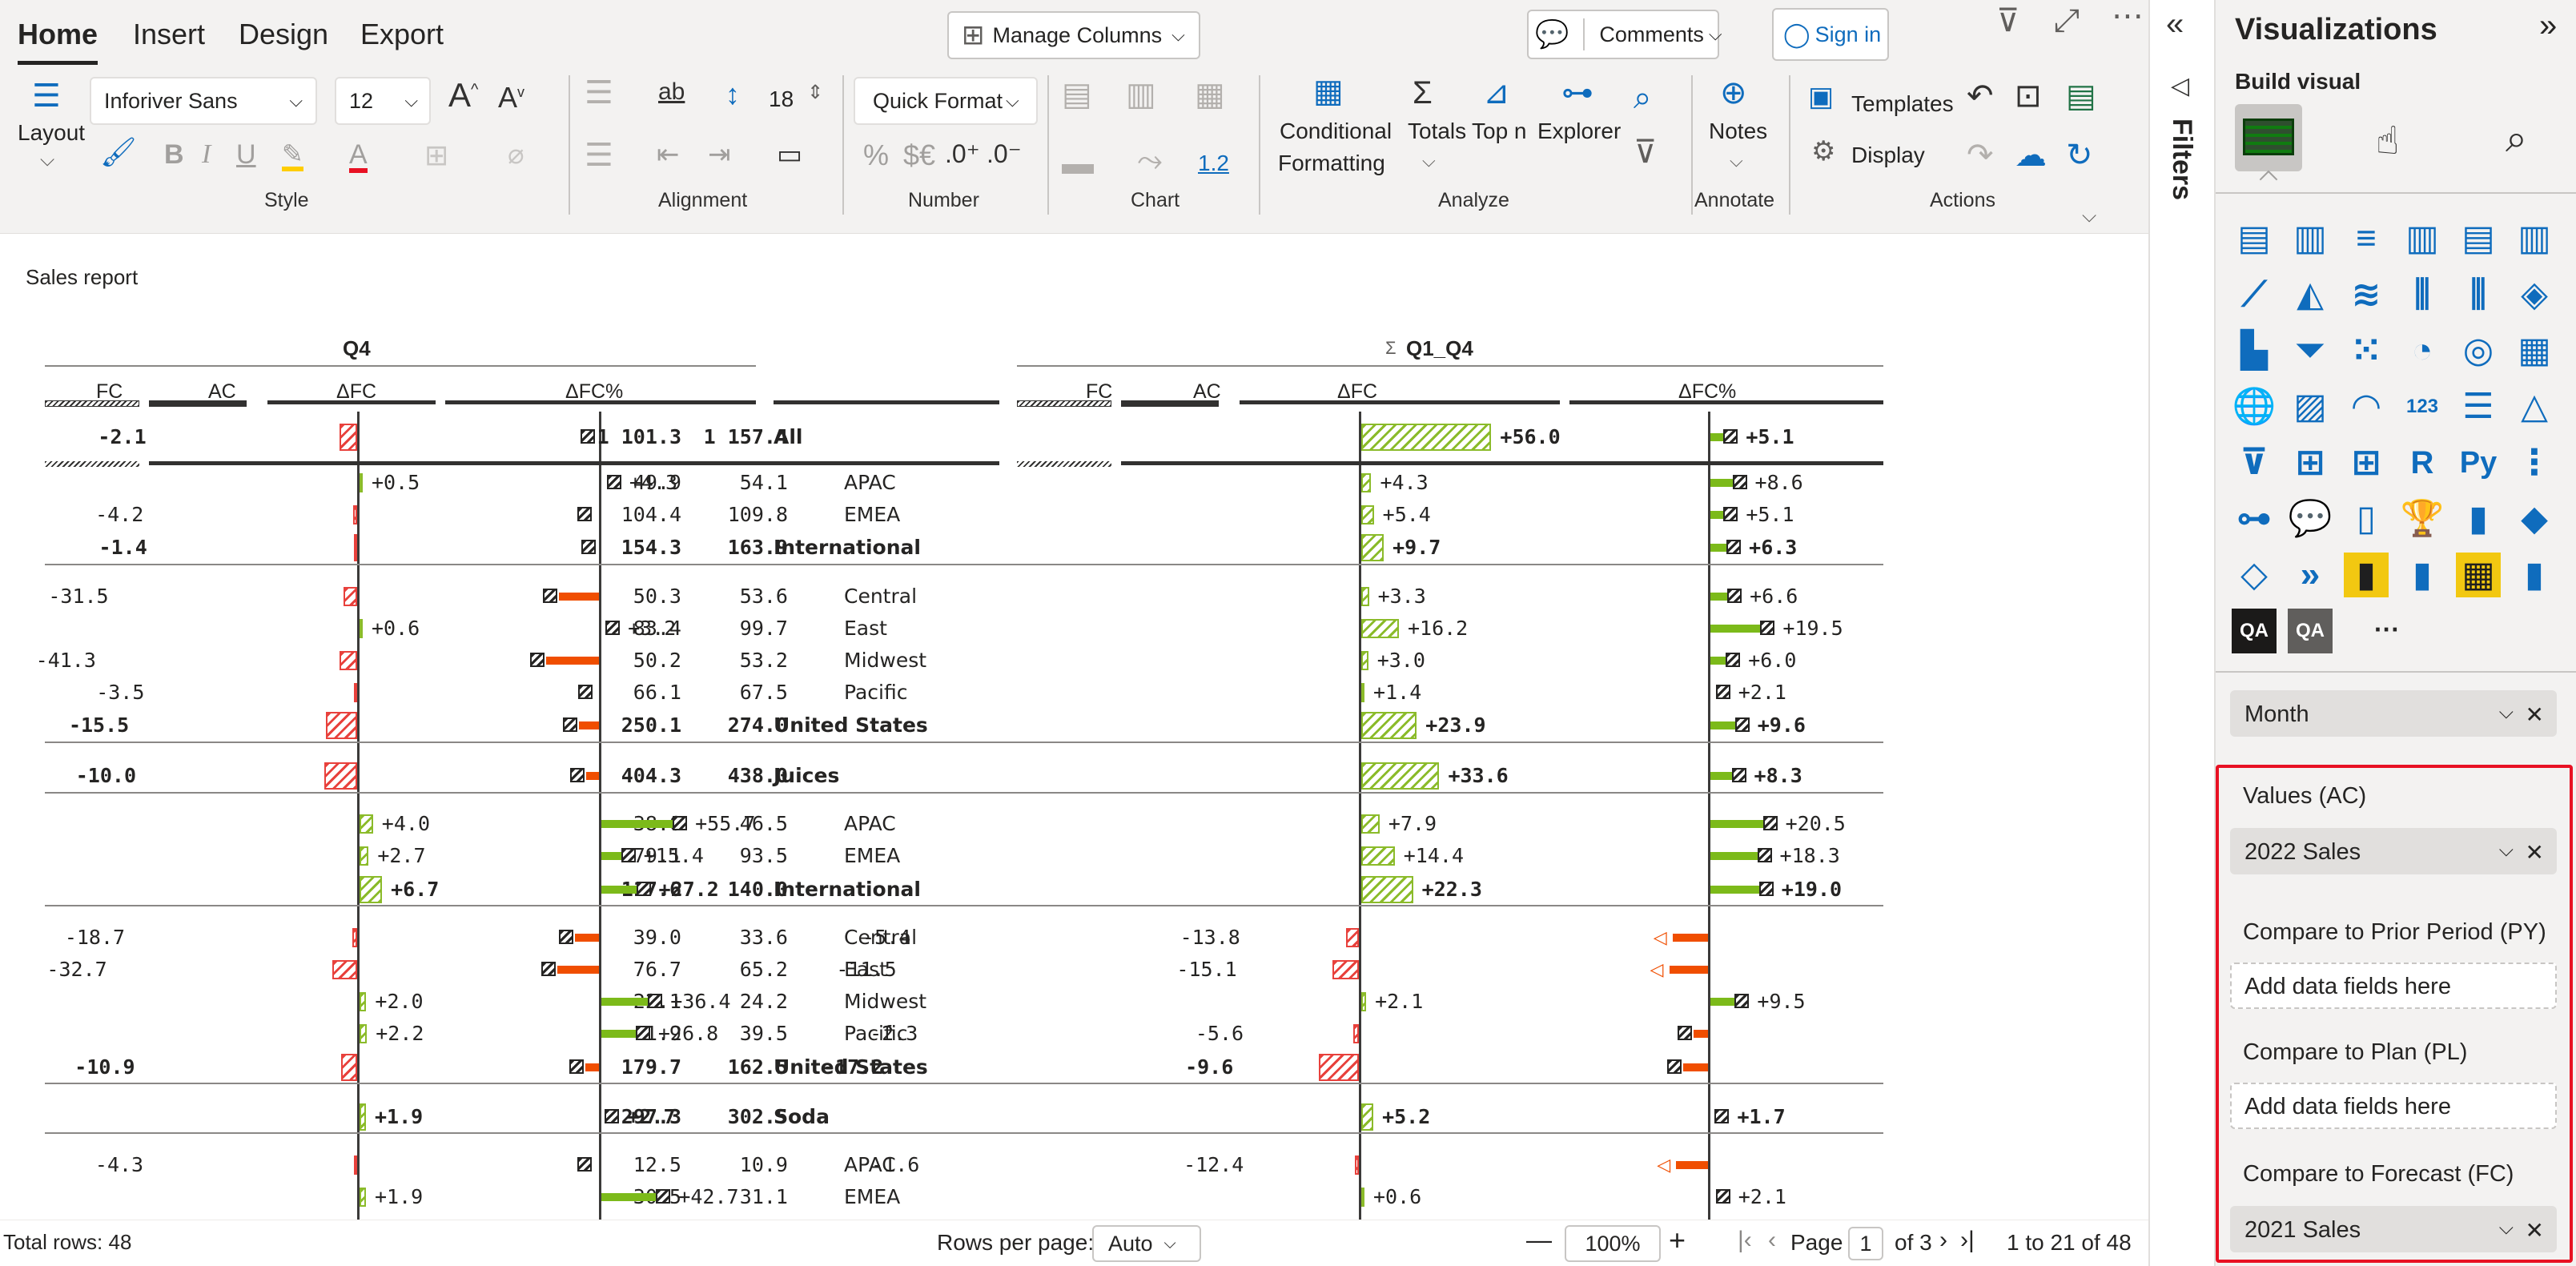  What do you see at coordinates (2089, 217) in the screenshot?
I see `collapse-ribbon-icon: ⌵` at bounding box center [2089, 217].